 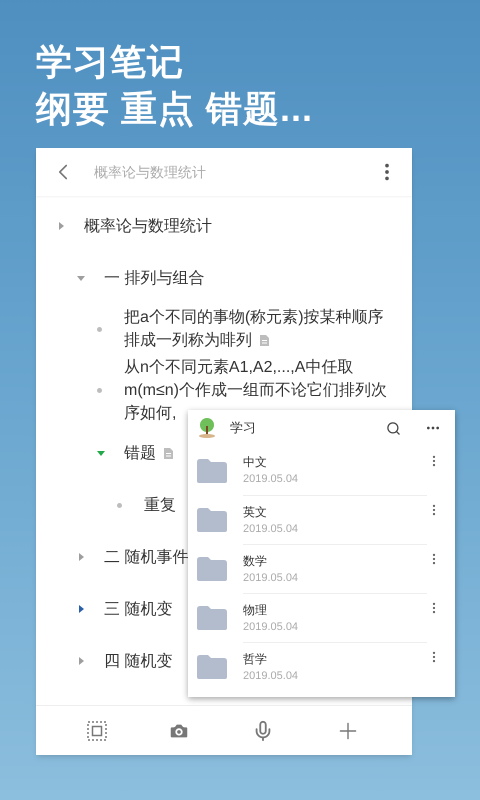 What do you see at coordinates (138, 661) in the screenshot?
I see `outline-item: 四 随机变` at bounding box center [138, 661].